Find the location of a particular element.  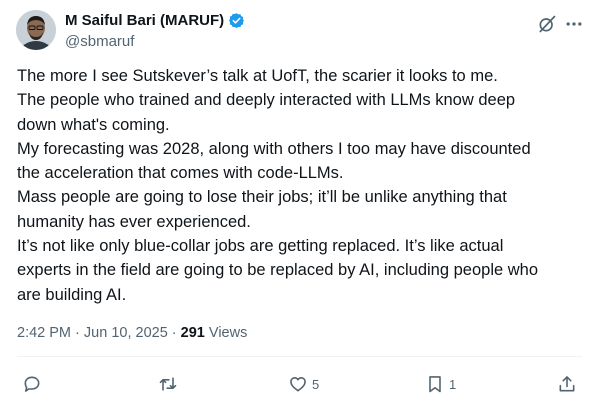

heart-icon is located at coordinates (298, 384).